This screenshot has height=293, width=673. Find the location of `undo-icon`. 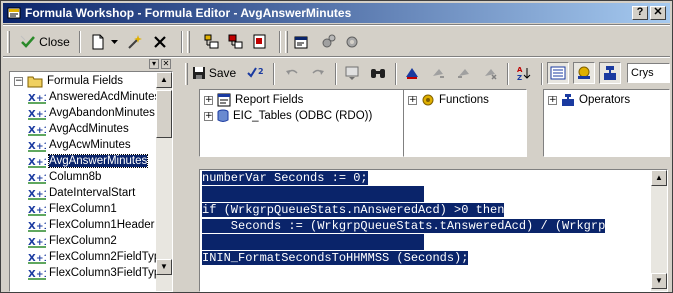

undo-icon is located at coordinates (292, 72).